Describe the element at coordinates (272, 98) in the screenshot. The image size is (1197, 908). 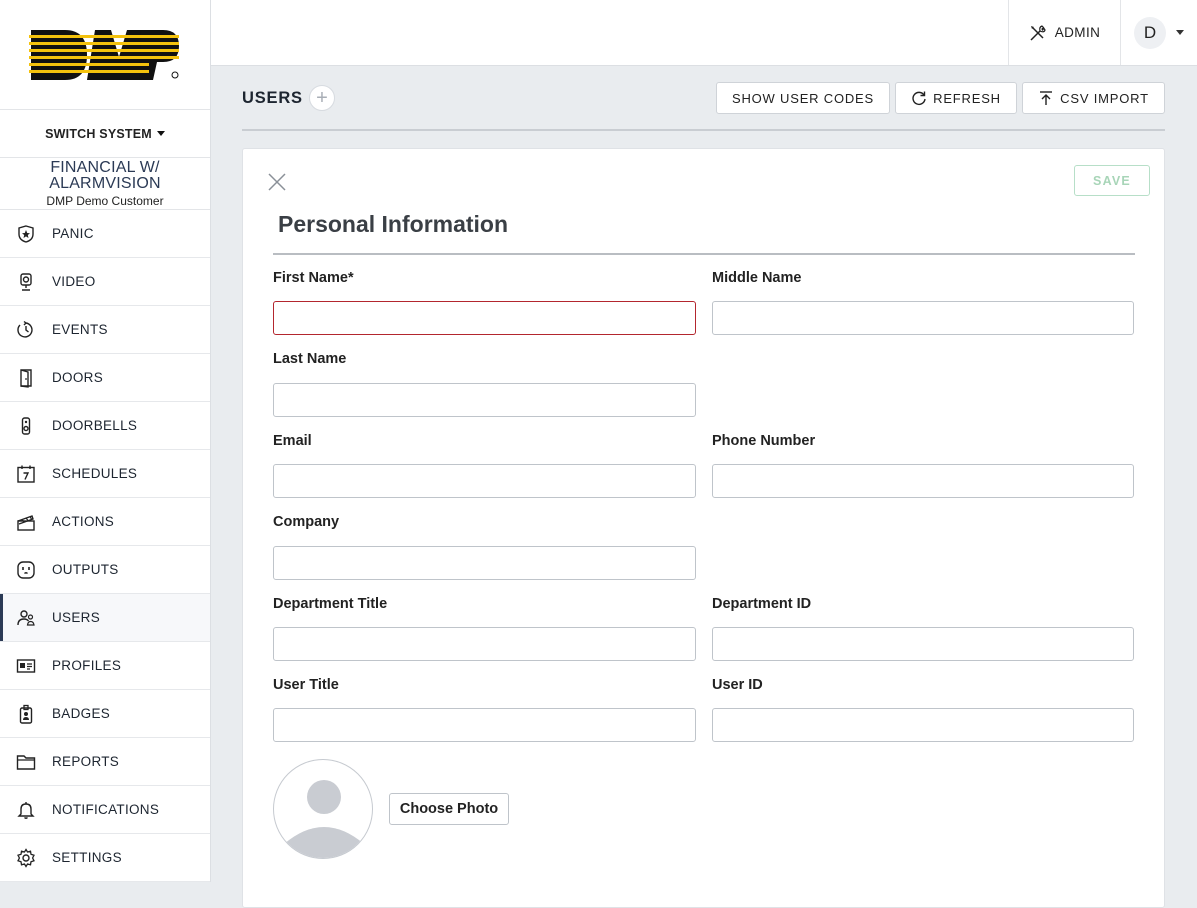
I see `page-title: USERS` at that location.